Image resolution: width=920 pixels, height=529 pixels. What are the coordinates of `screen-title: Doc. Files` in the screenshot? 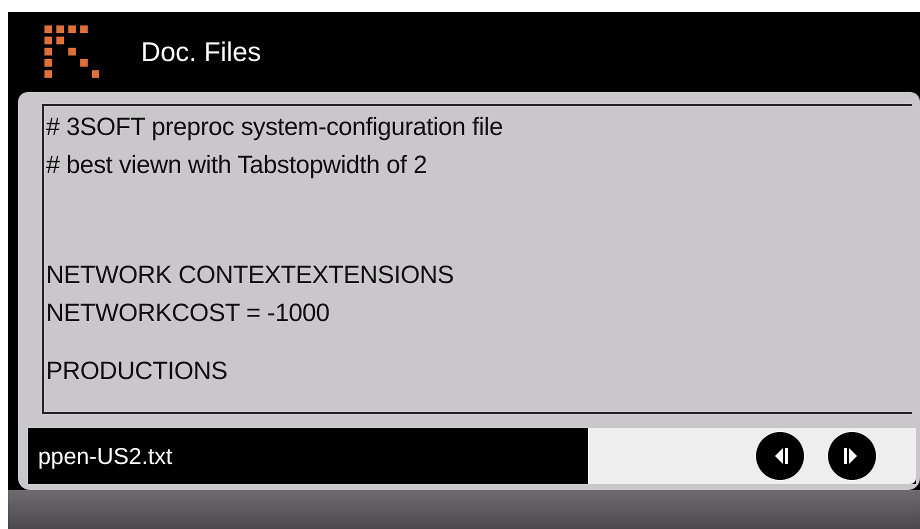 It's located at (201, 52).